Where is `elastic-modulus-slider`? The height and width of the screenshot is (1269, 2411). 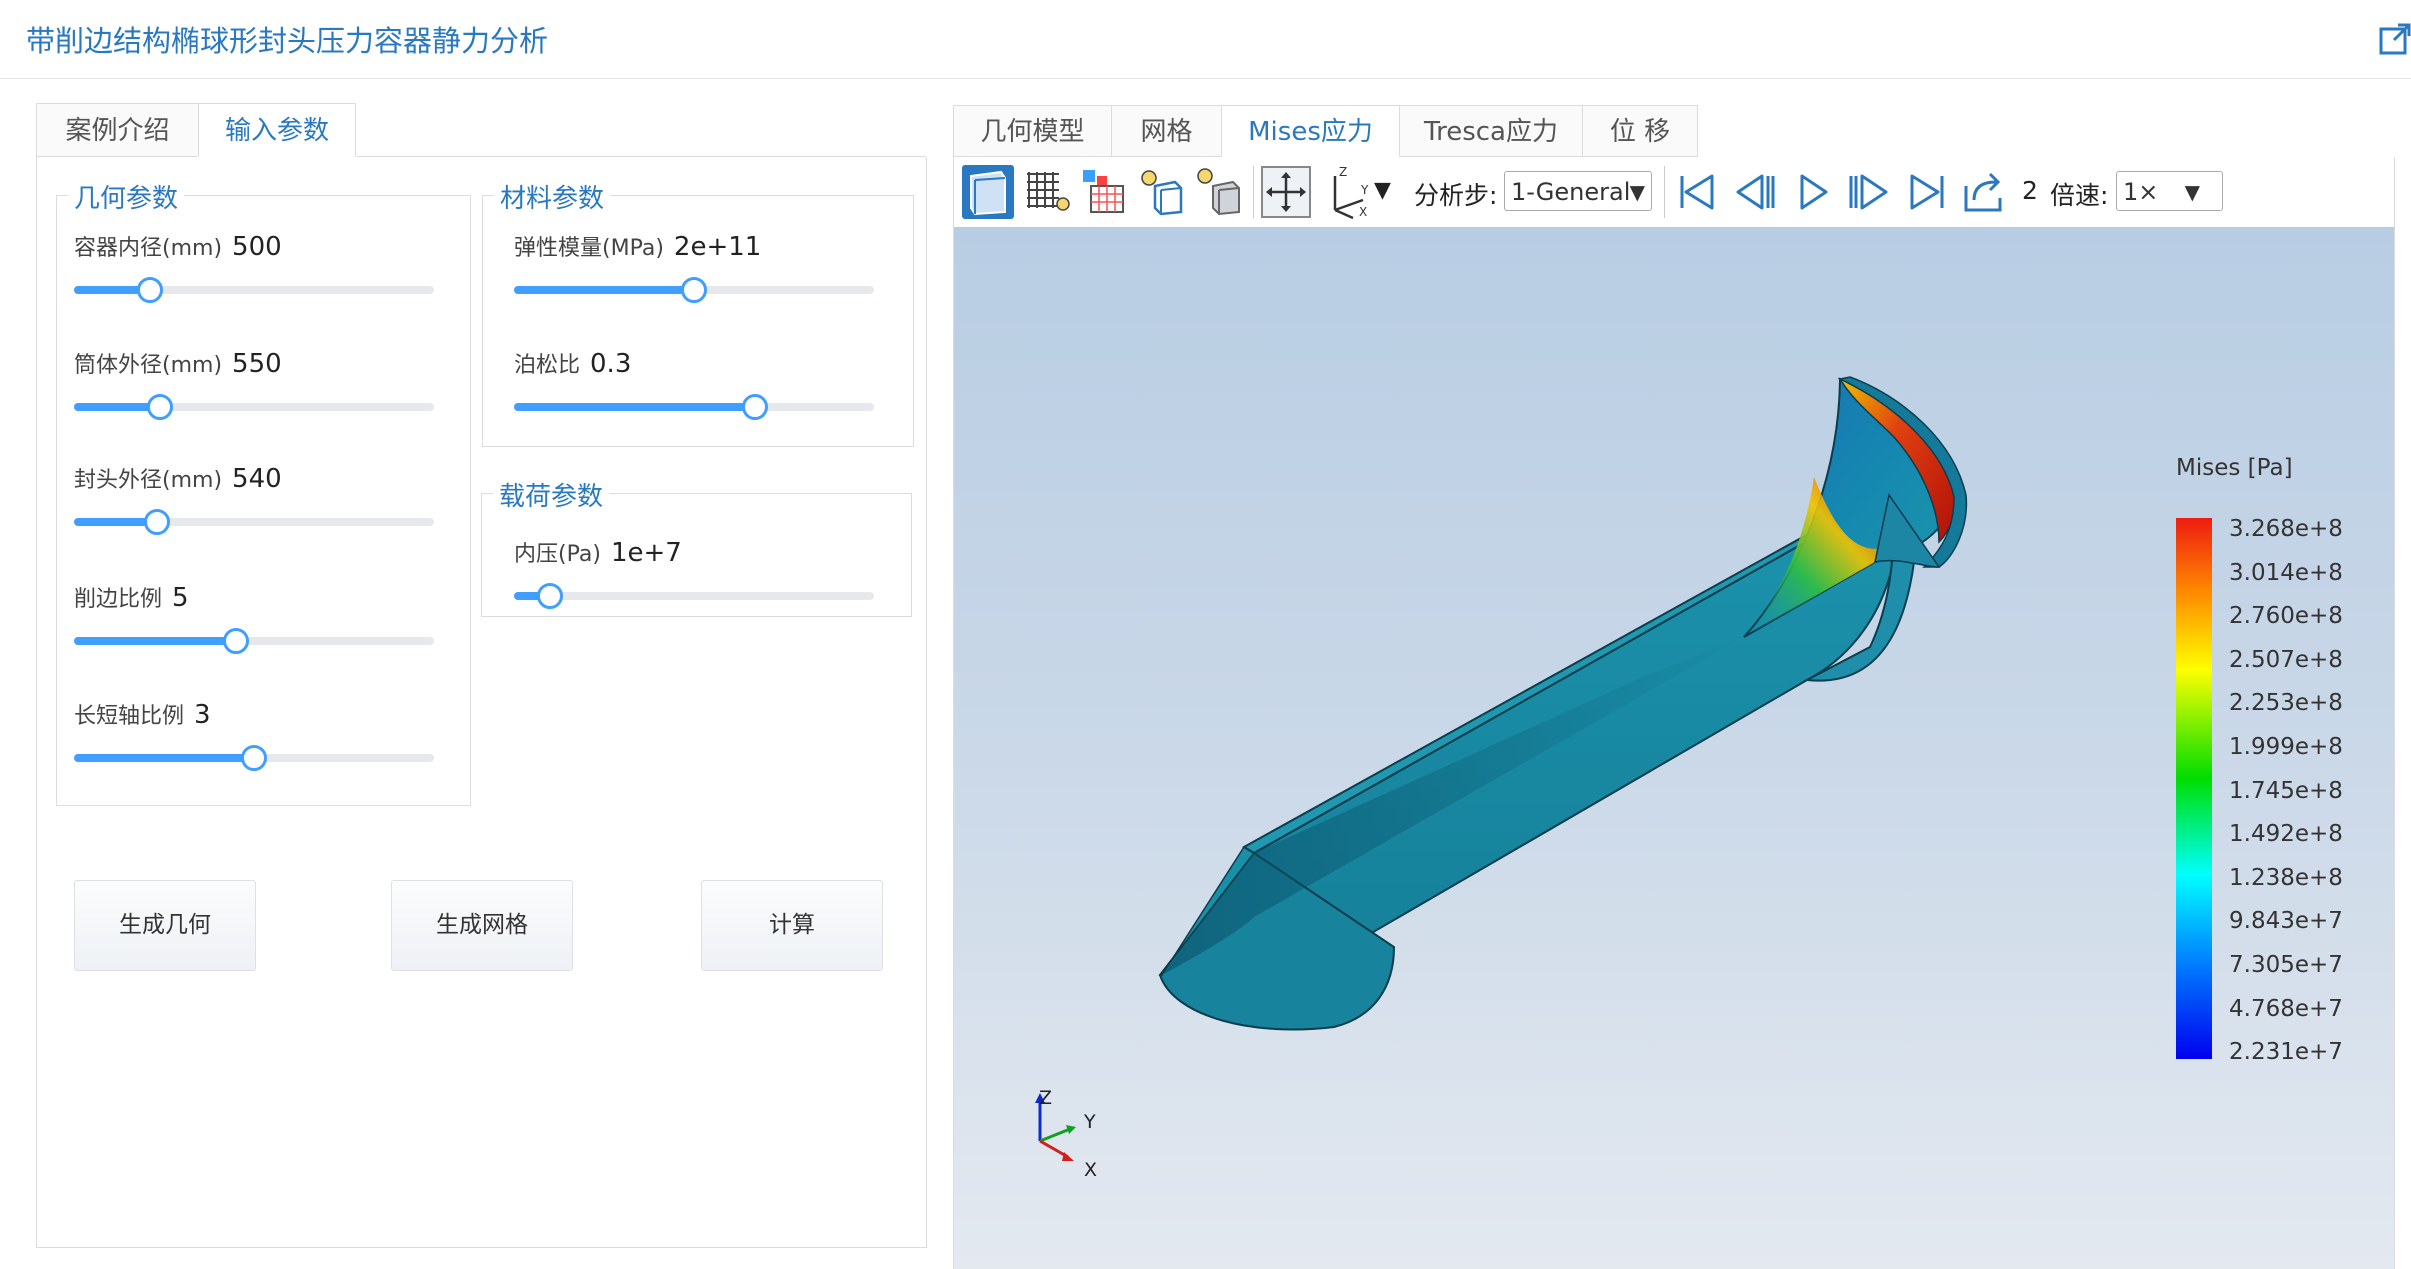
elastic-modulus-slider is located at coordinates (694, 290).